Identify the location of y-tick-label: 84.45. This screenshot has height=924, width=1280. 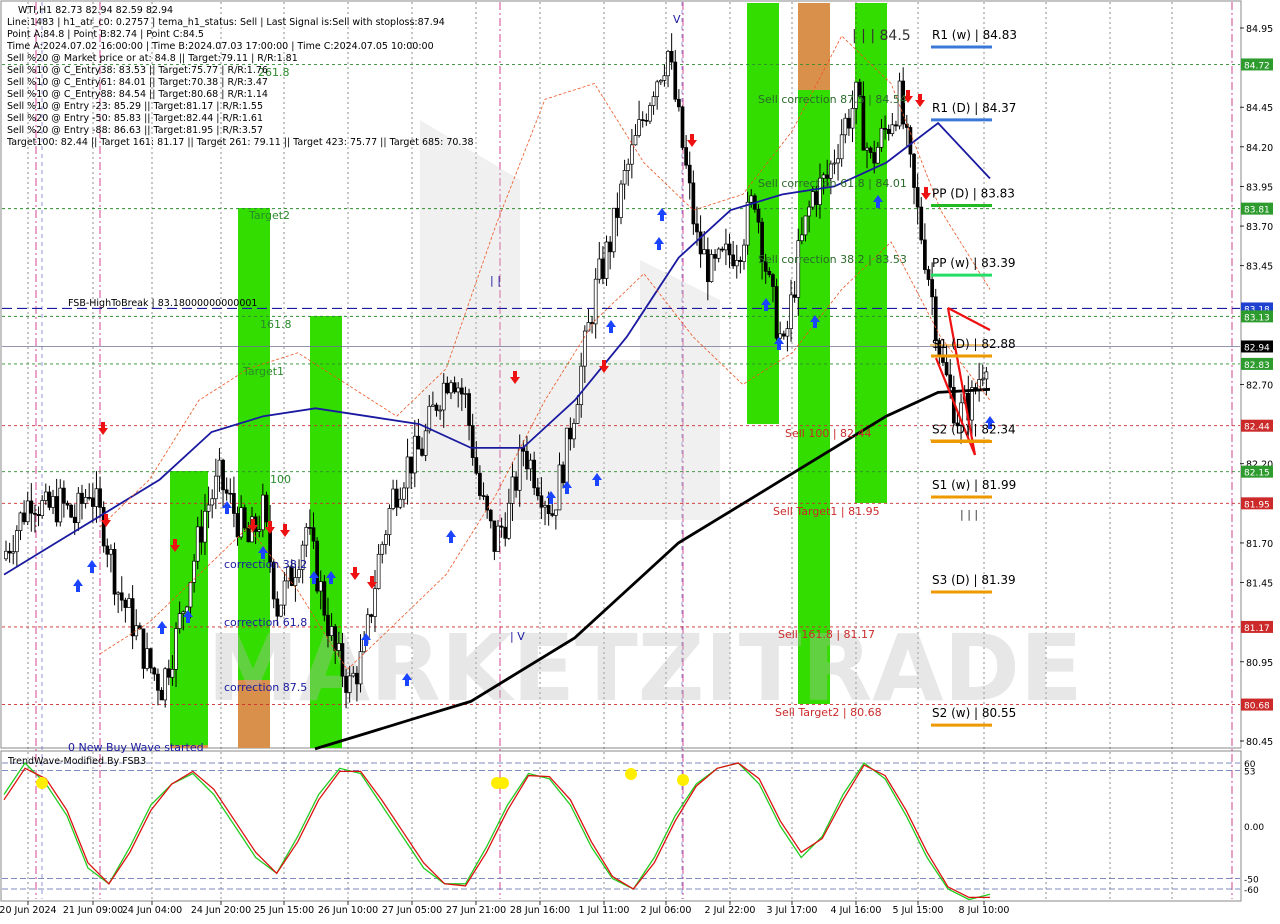
(1259, 108).